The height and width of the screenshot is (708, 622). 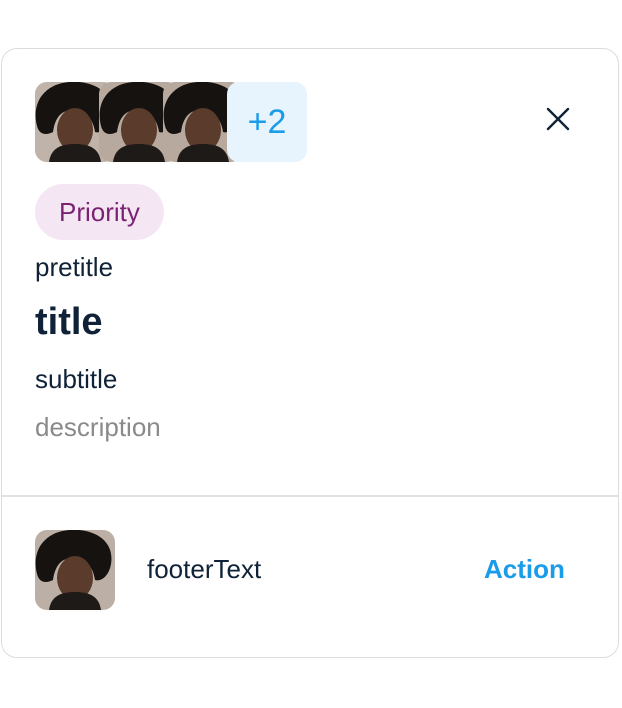 What do you see at coordinates (204, 569) in the screenshot?
I see `footer-text: footerText` at bounding box center [204, 569].